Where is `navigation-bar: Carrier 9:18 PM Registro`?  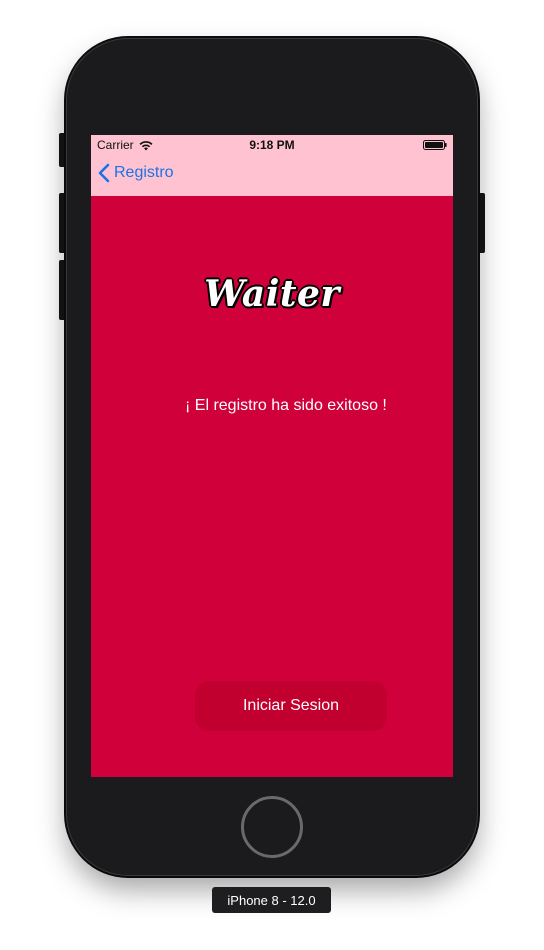 navigation-bar: Carrier 9:18 PM Registro is located at coordinates (272, 165).